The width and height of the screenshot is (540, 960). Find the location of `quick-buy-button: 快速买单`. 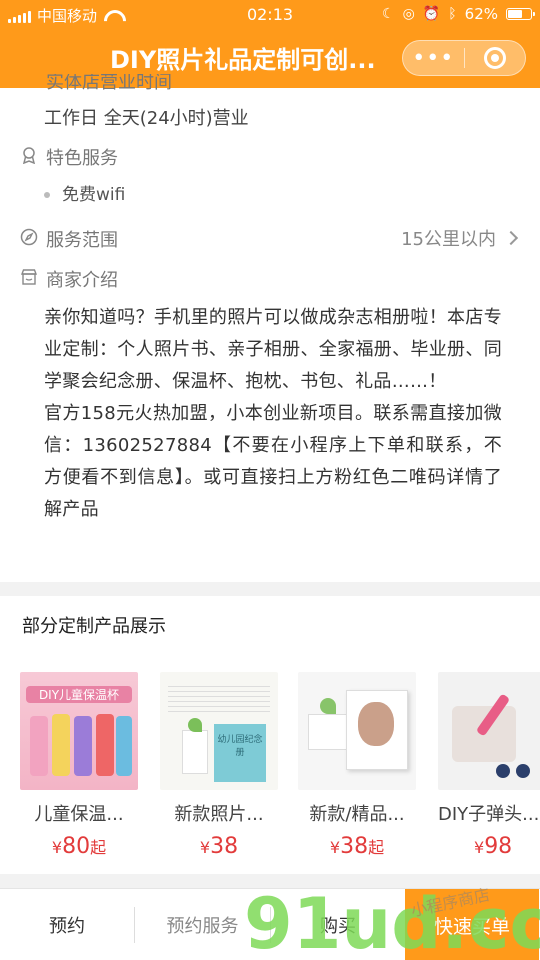

quick-buy-button: 快速买单 is located at coordinates (472, 924).